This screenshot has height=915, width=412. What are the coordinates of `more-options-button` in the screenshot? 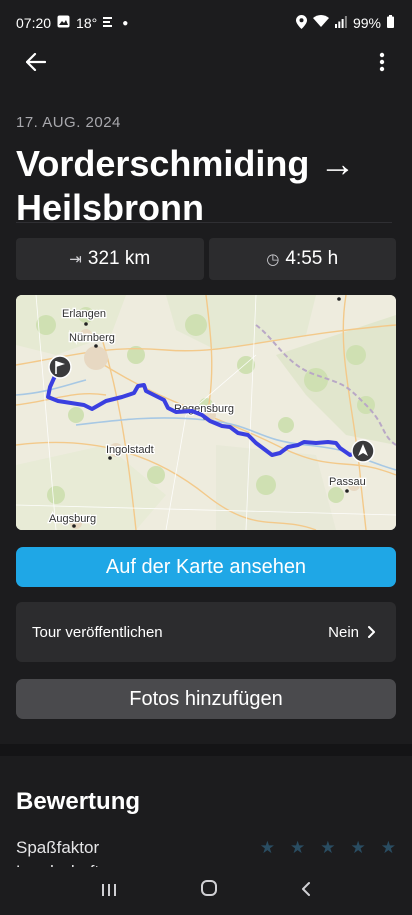 It's located at (382, 62).